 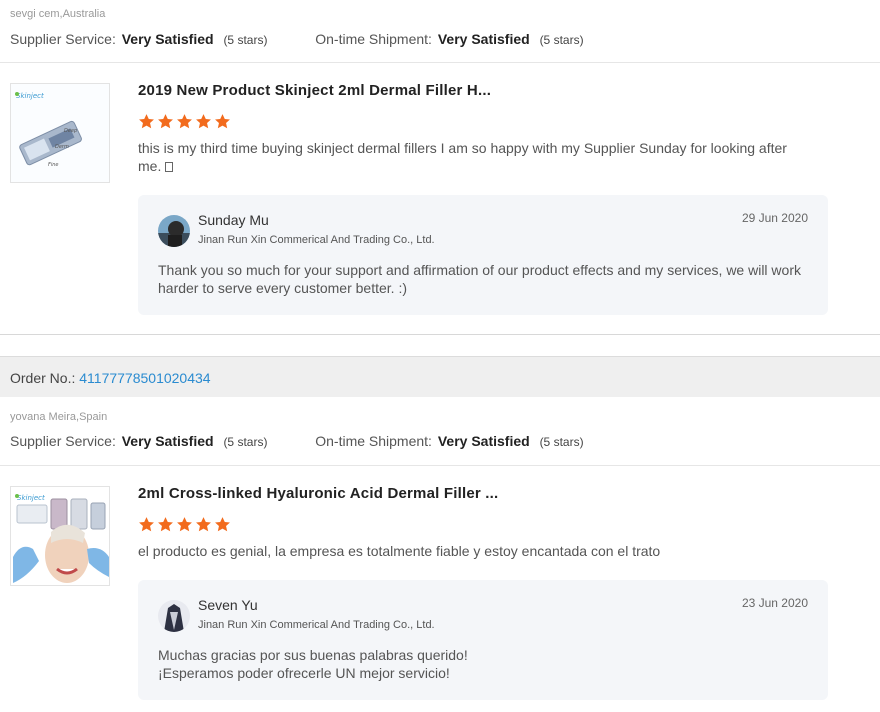 What do you see at coordinates (228, 605) in the screenshot?
I see `reply-author: Seven Yu` at bounding box center [228, 605].